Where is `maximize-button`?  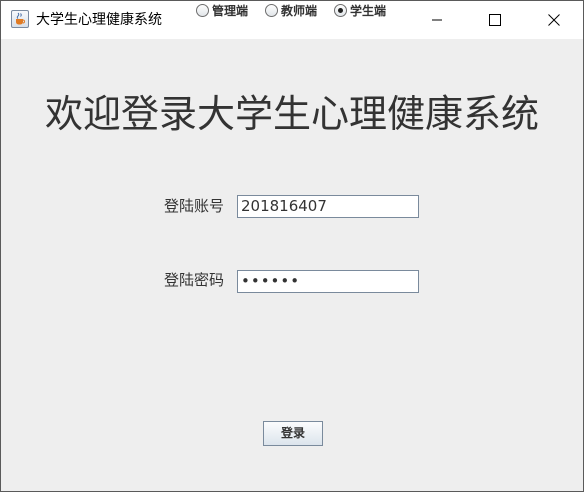 maximize-button is located at coordinates (495, 20).